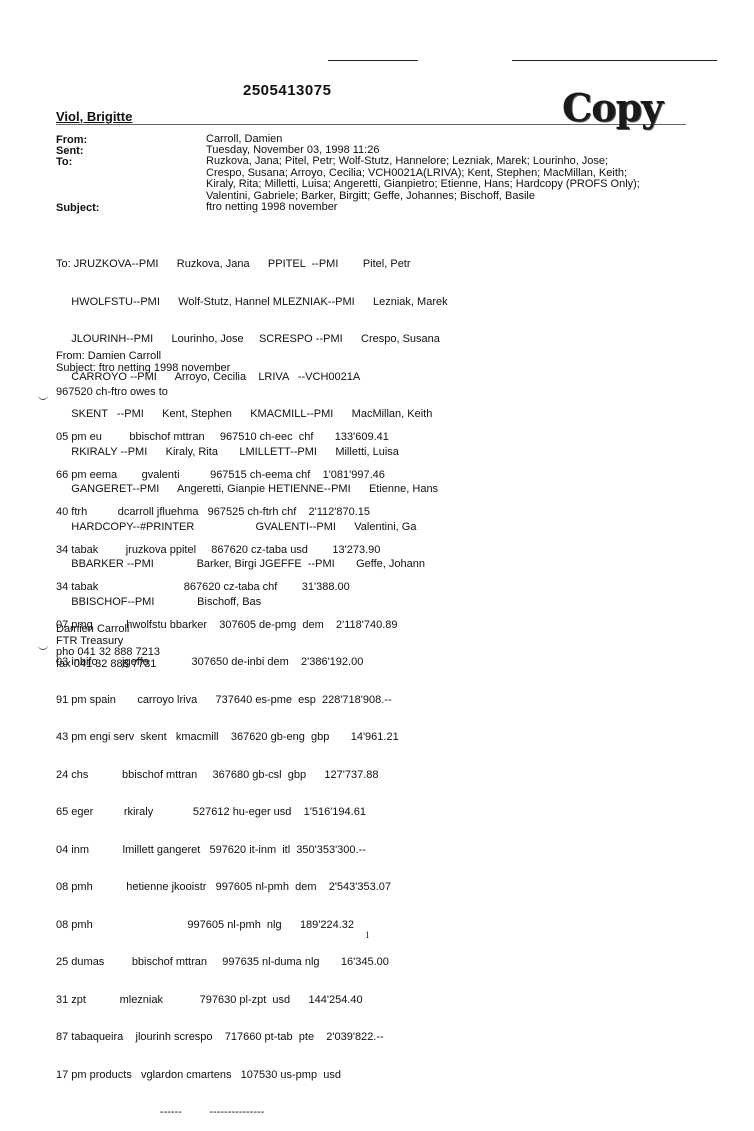  What do you see at coordinates (109, 356) in the screenshot?
I see `from-line: From: Damien Carroll` at bounding box center [109, 356].